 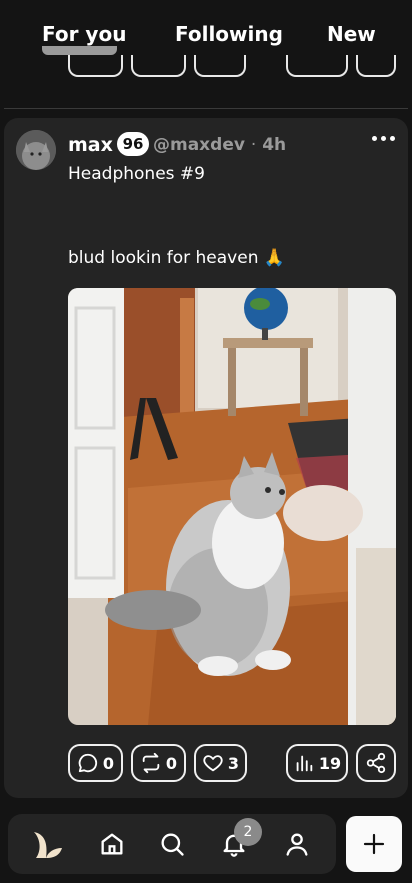 I want to click on comment-button: 0, so click(x=95, y=763).